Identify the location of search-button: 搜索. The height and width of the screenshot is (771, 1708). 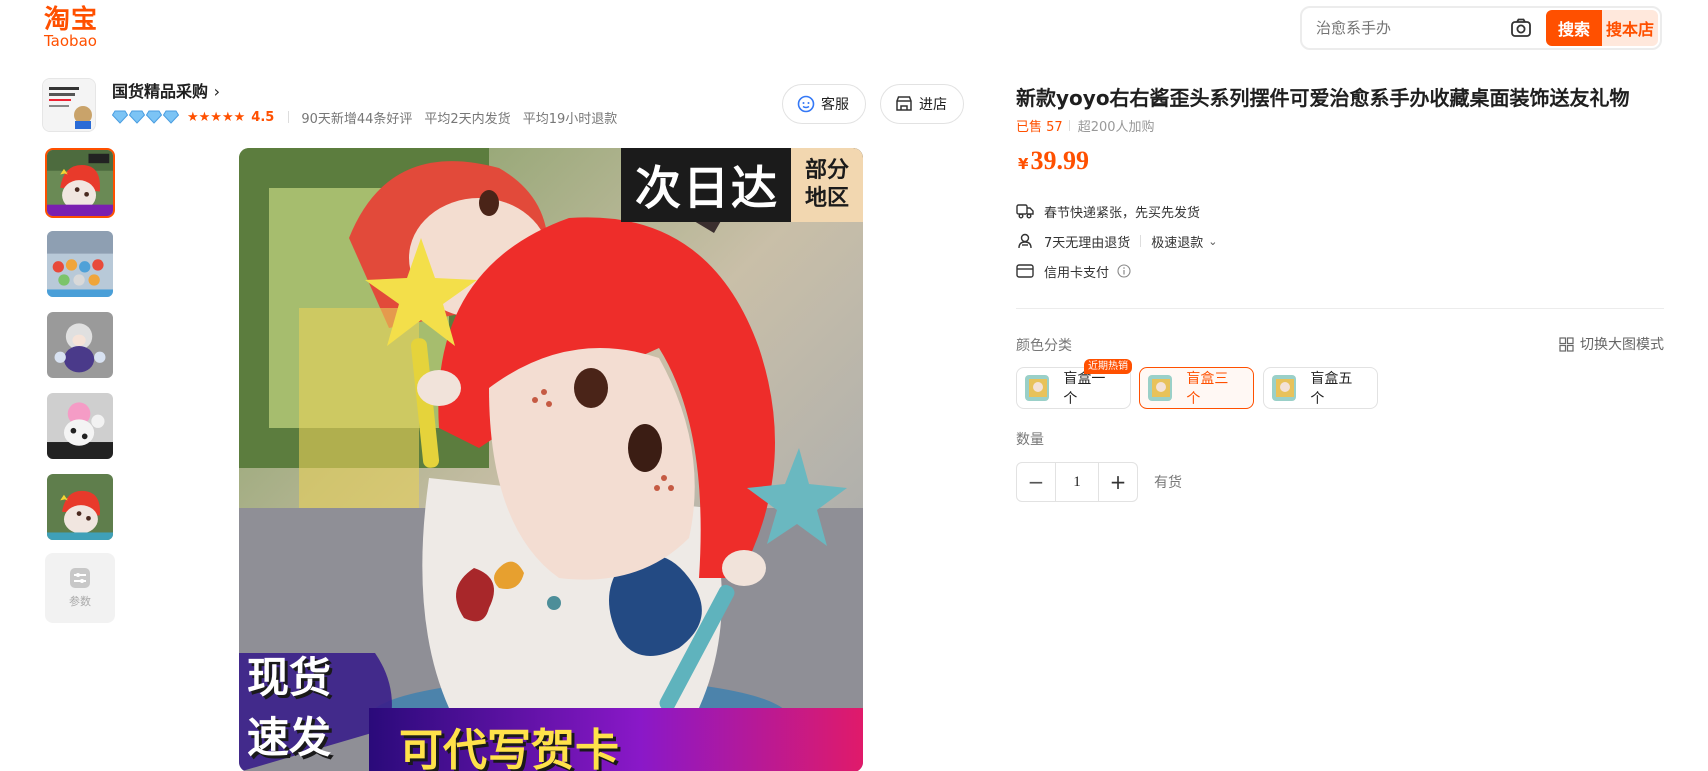
(1574, 28).